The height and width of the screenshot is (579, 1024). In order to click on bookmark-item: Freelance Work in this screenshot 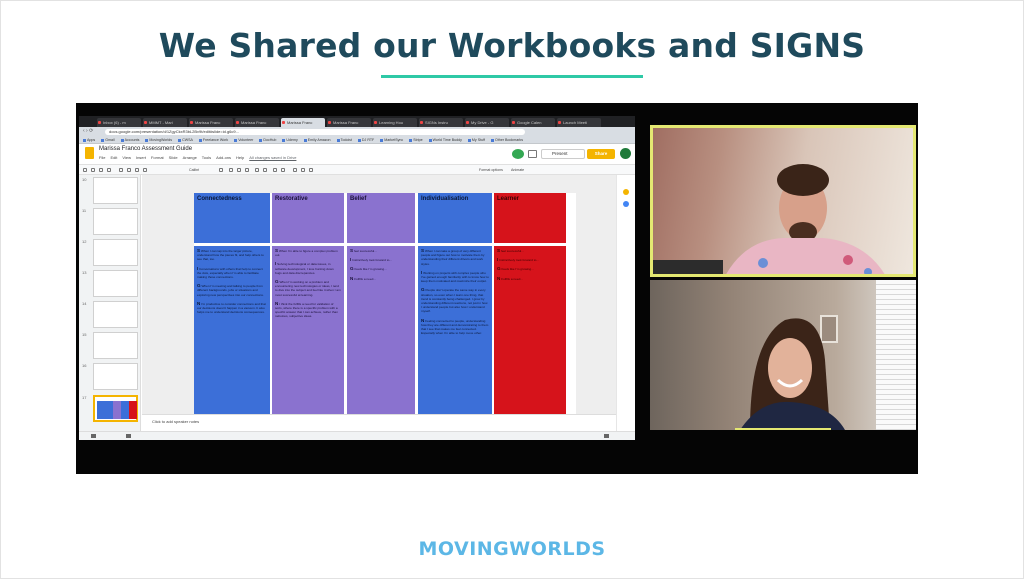, I will do `click(213, 139)`.